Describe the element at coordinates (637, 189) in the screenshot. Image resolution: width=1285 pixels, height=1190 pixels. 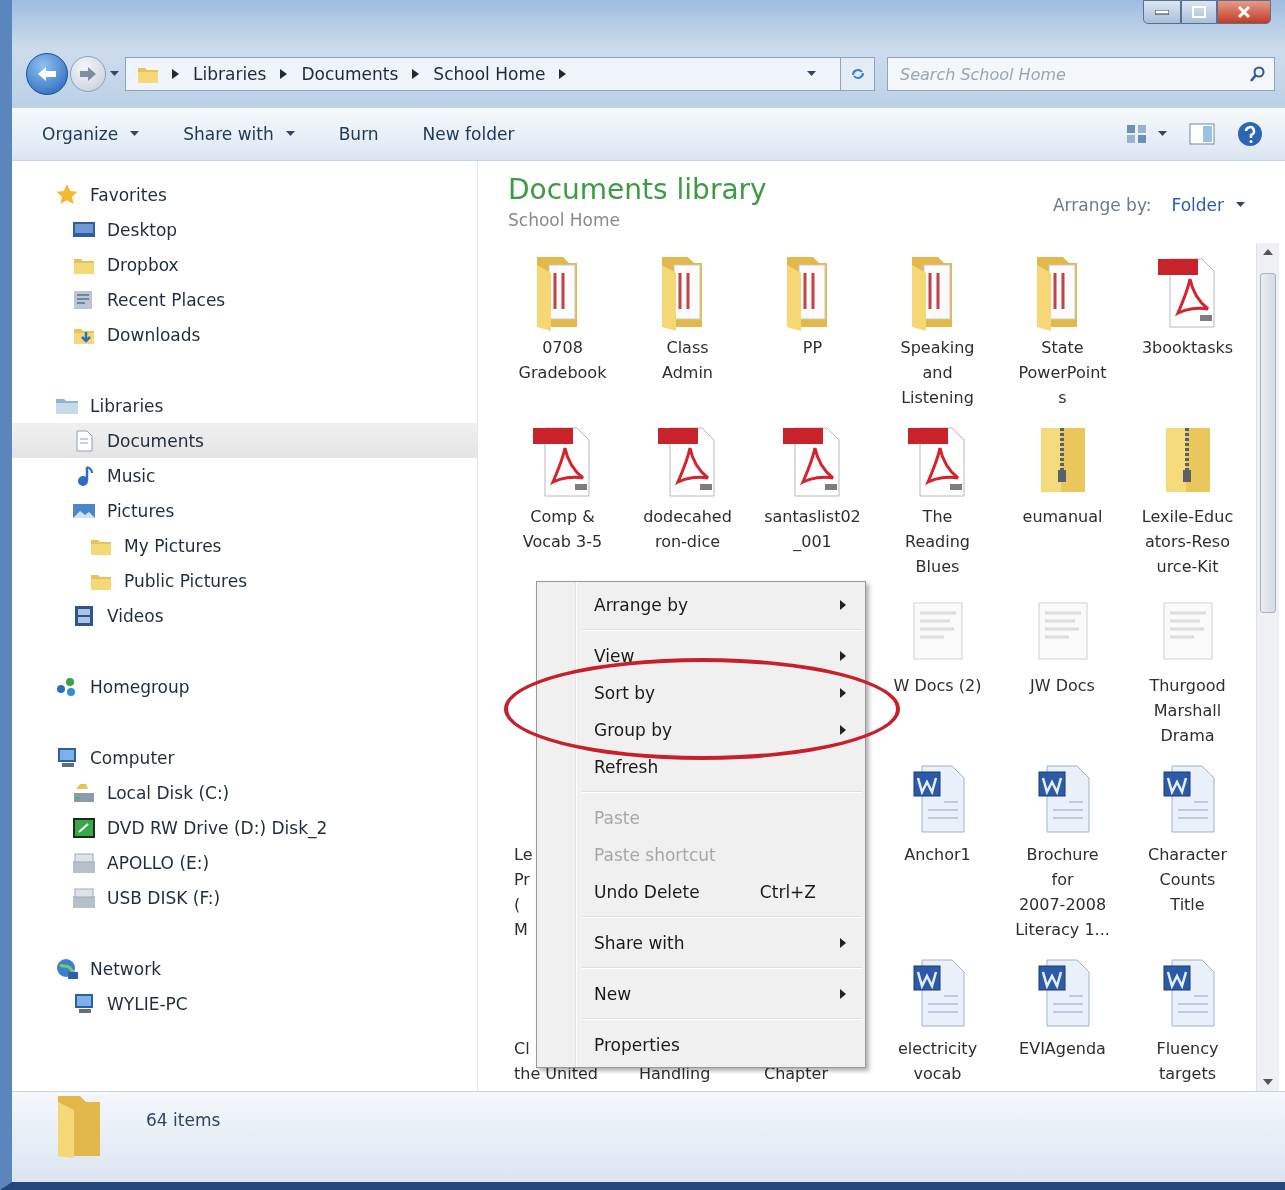
I see `library-title: Documents library` at that location.